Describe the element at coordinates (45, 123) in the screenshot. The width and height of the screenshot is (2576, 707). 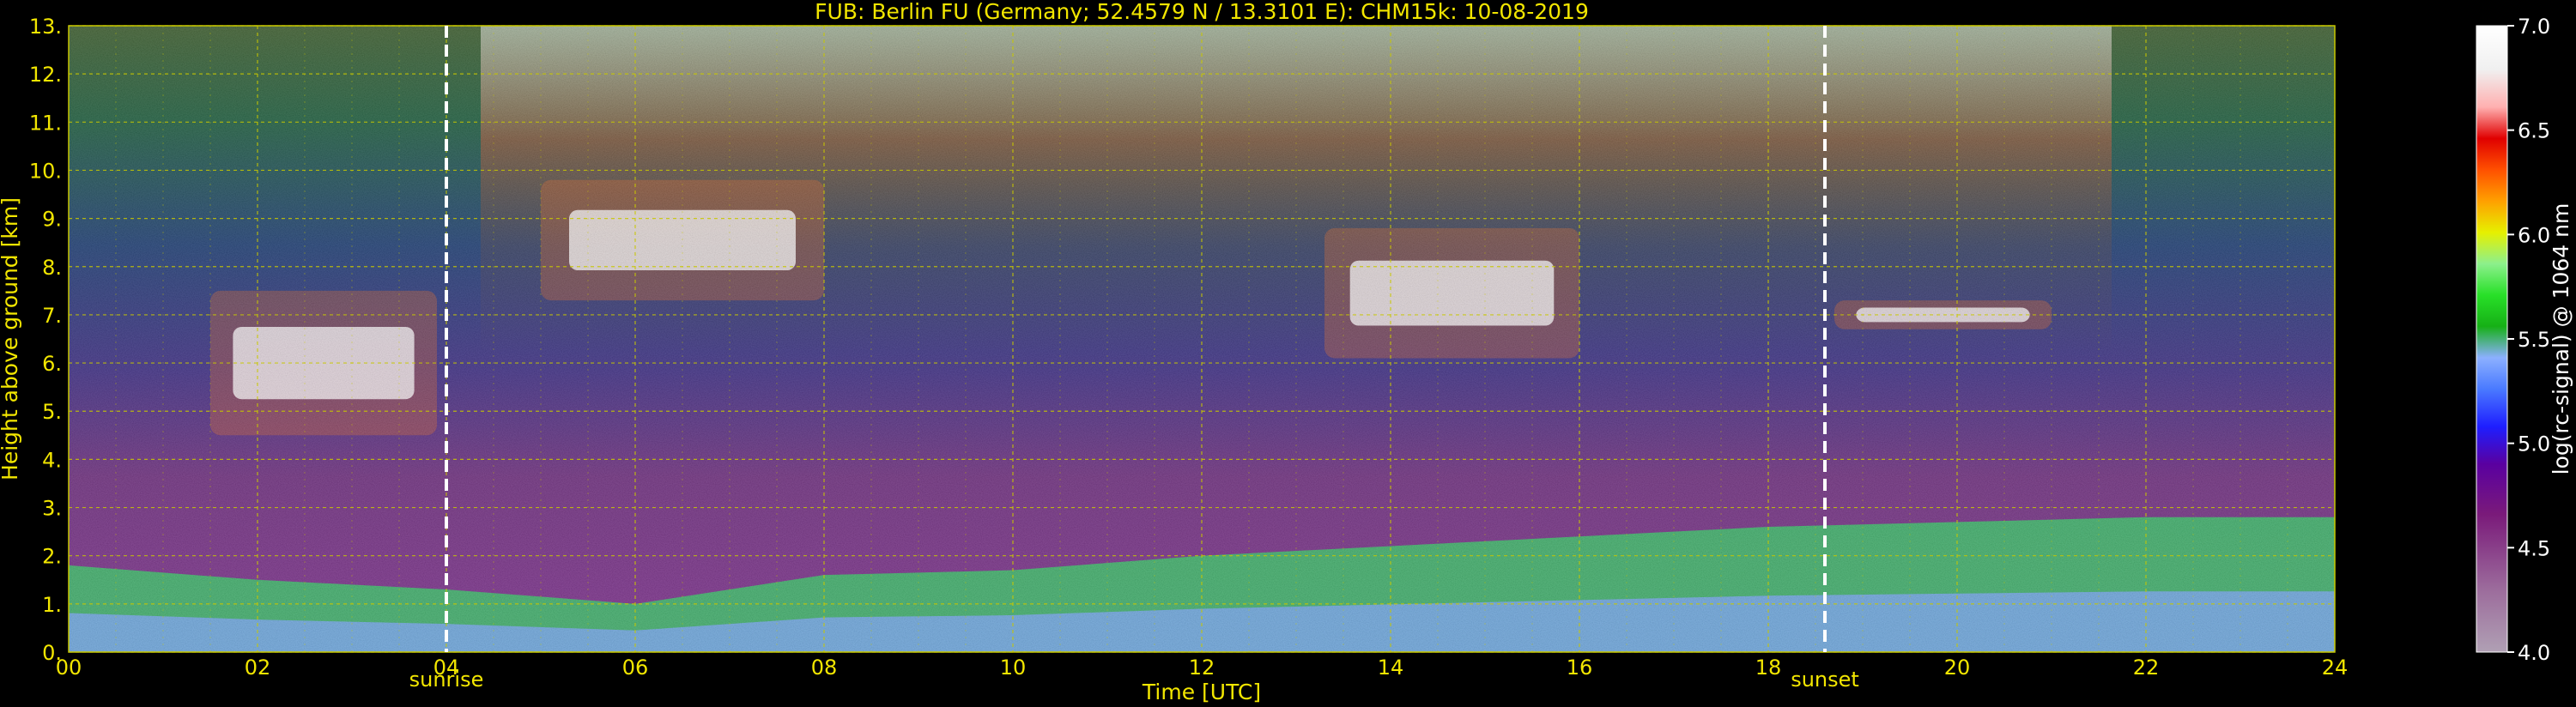
I see `y-tick-label: 11.` at that location.